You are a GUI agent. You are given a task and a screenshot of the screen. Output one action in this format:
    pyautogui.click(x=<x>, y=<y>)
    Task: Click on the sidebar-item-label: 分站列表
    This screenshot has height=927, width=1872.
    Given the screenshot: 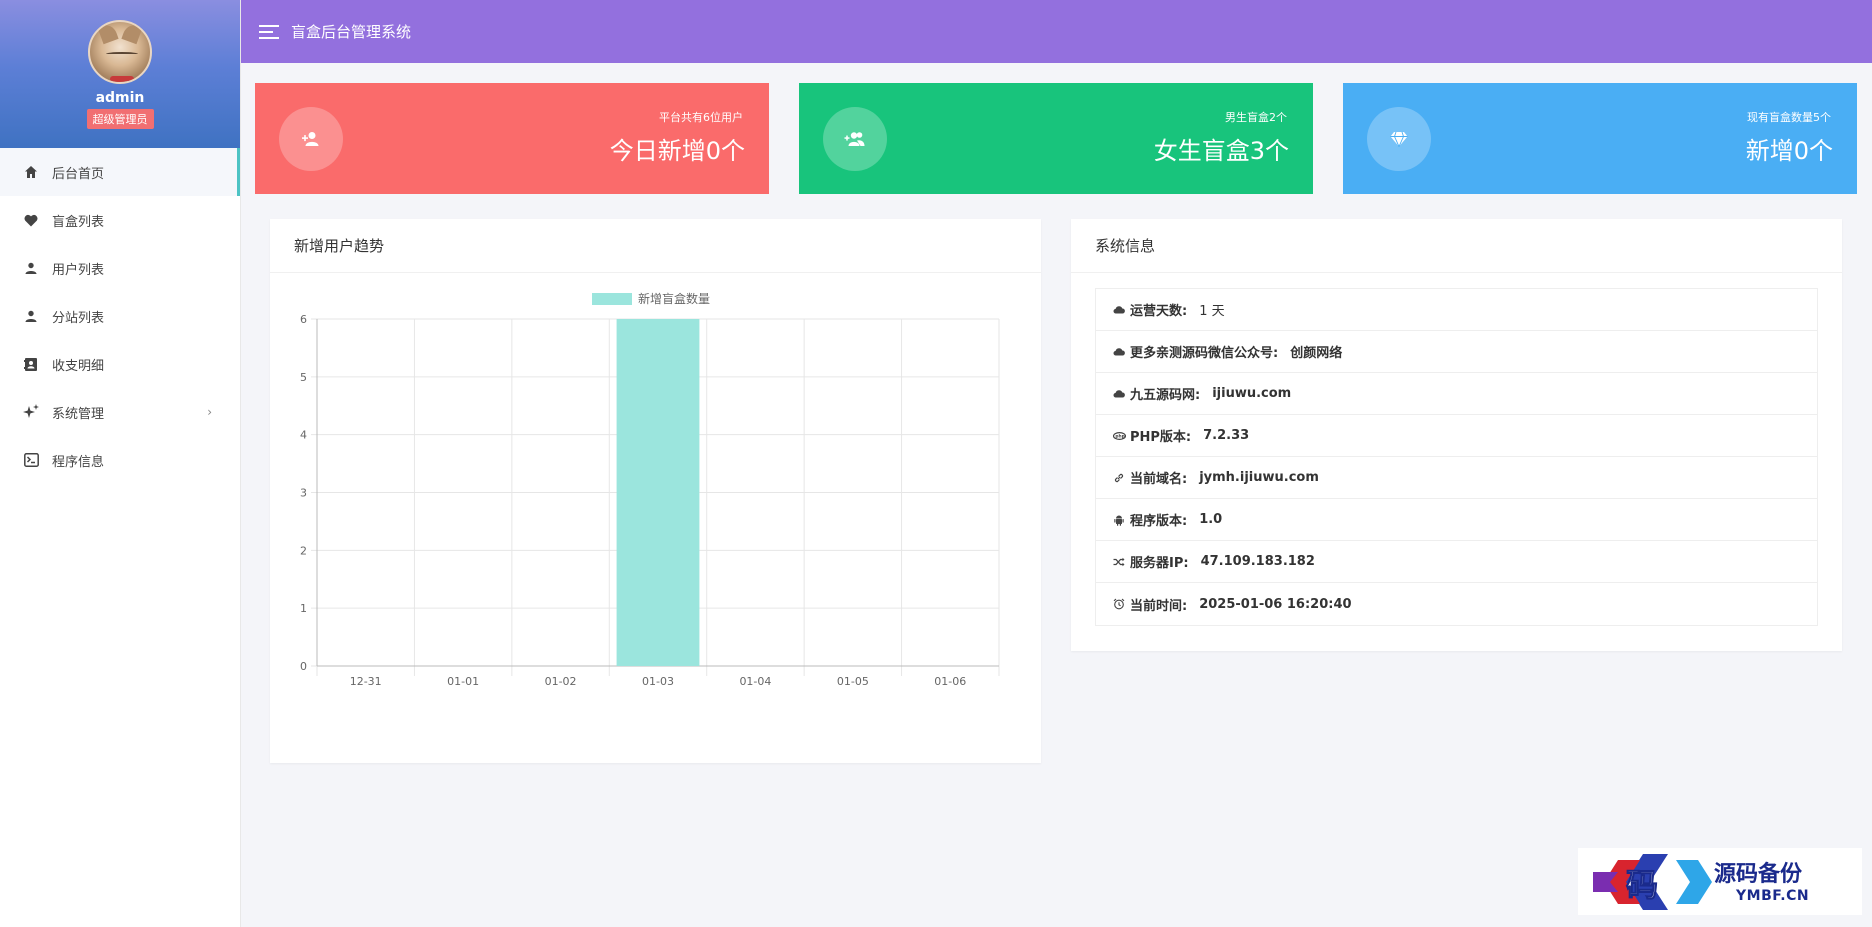 What is the action you would take?
    pyautogui.click(x=78, y=318)
    